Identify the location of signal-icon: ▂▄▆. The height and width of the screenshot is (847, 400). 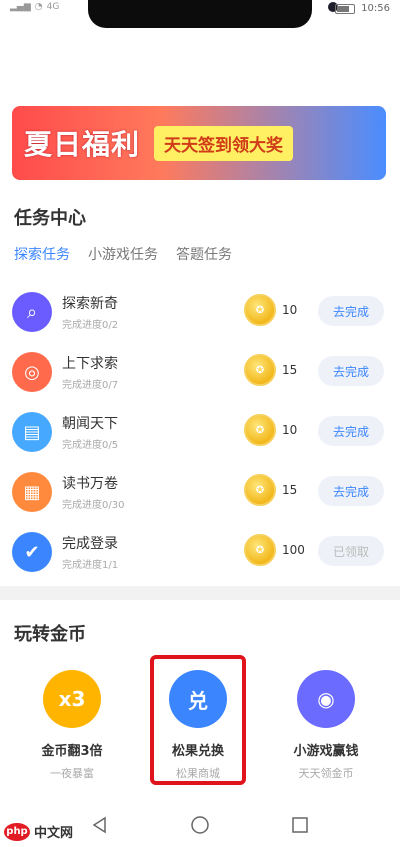
(20, 7).